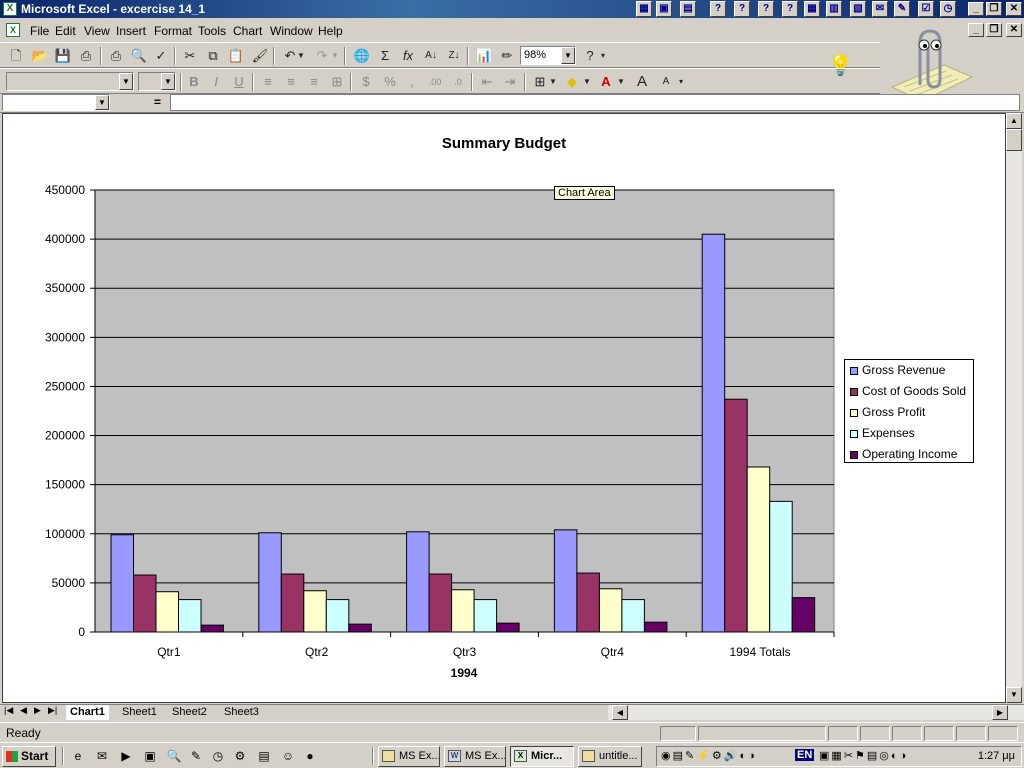 This screenshot has width=1024, height=768. I want to click on x-tick-label: Qtr2, so click(317, 652).